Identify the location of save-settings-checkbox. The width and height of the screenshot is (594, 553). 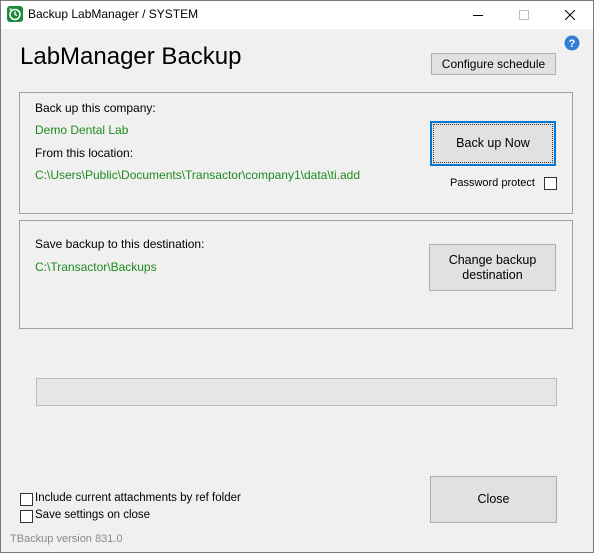
(26, 516).